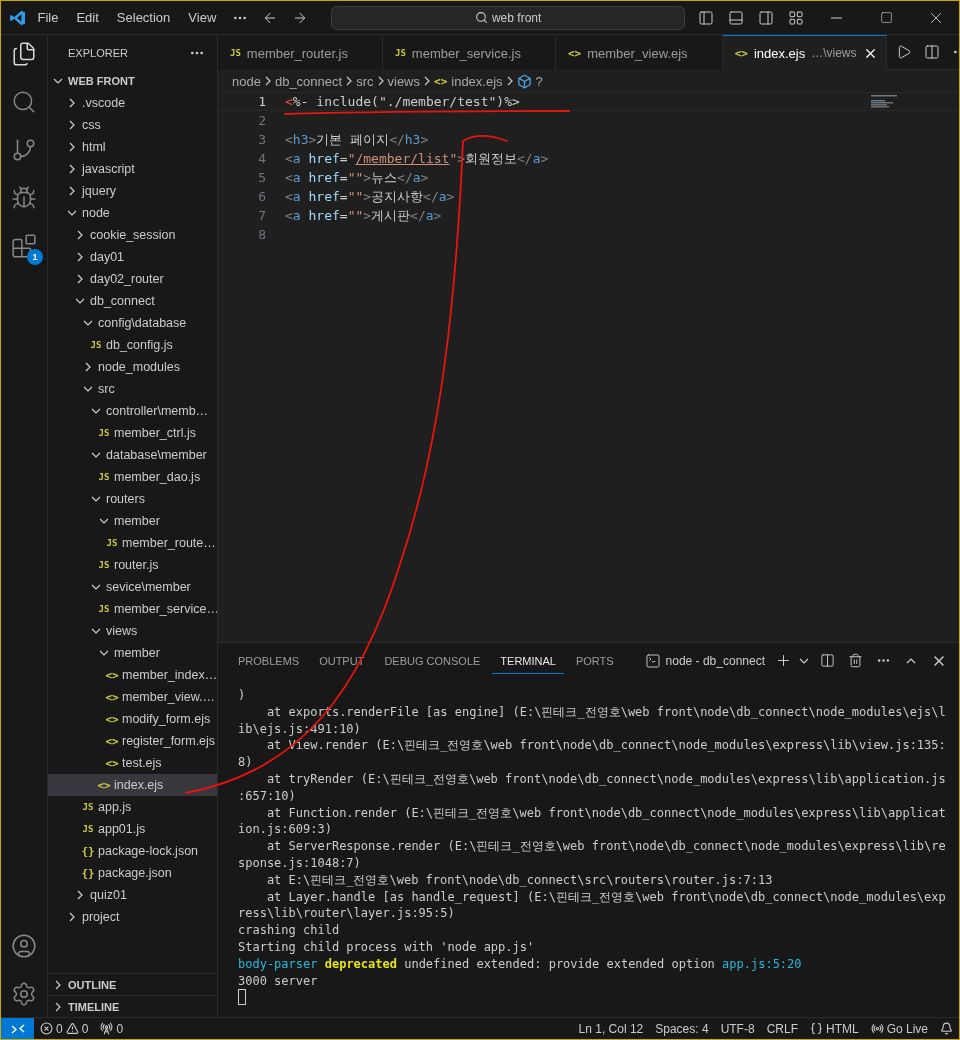  Describe the element at coordinates (132, 301) in the screenshot. I see `explorer-entry: db_connect` at that location.